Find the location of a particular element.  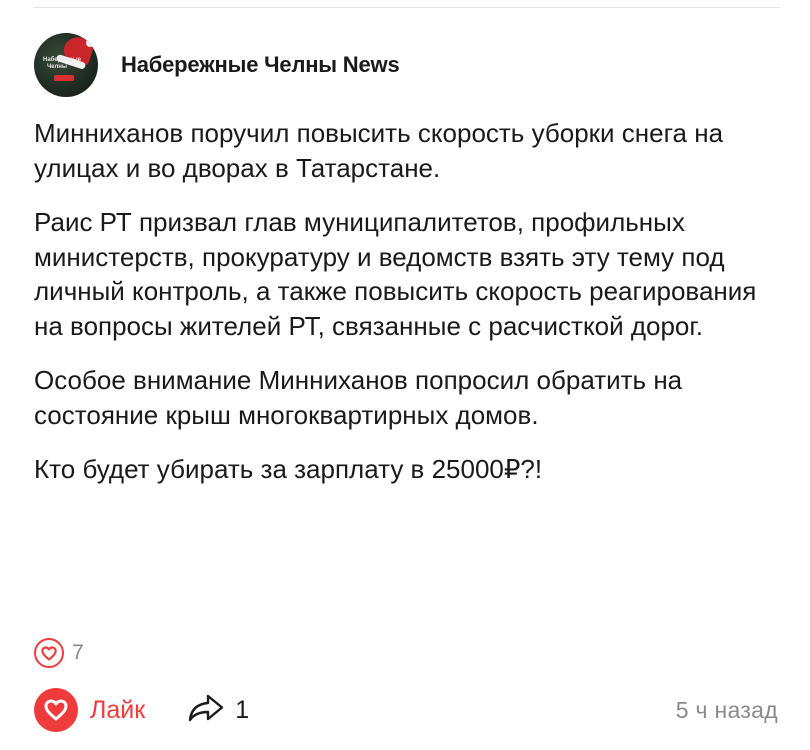

reactions-bar: 7 is located at coordinates (59, 653).